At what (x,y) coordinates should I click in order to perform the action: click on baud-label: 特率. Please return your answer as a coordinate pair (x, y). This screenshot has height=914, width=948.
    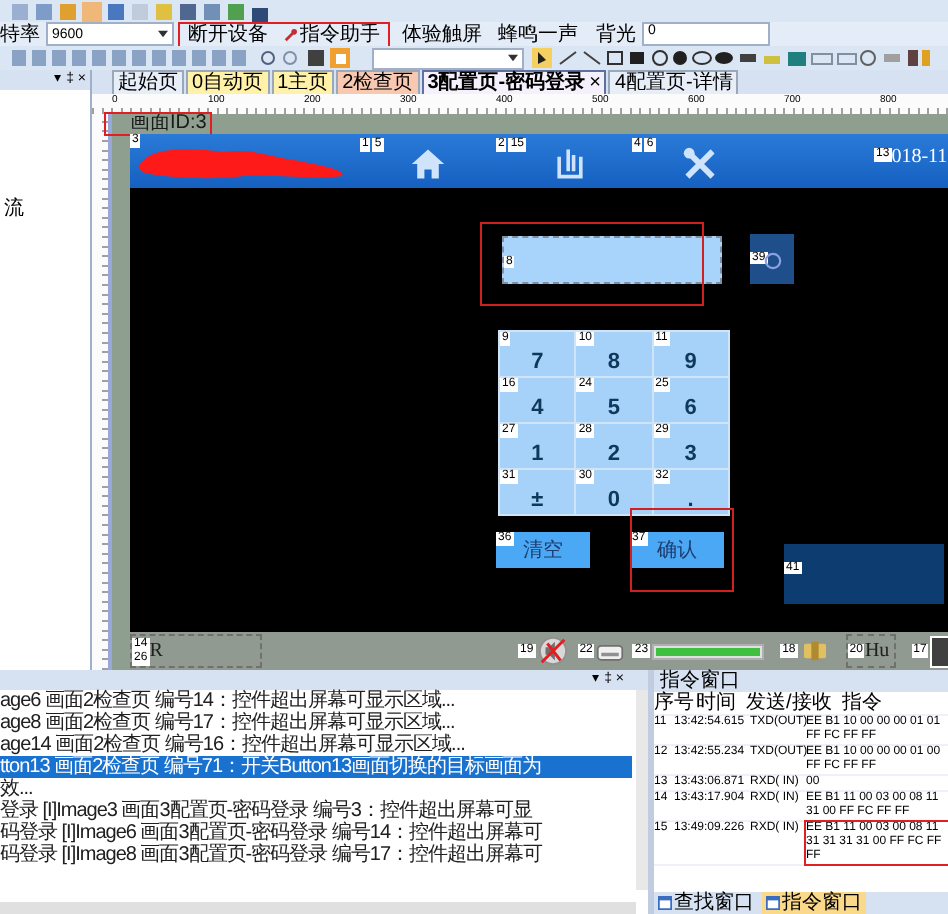
    Looking at the image, I should click on (20, 34).